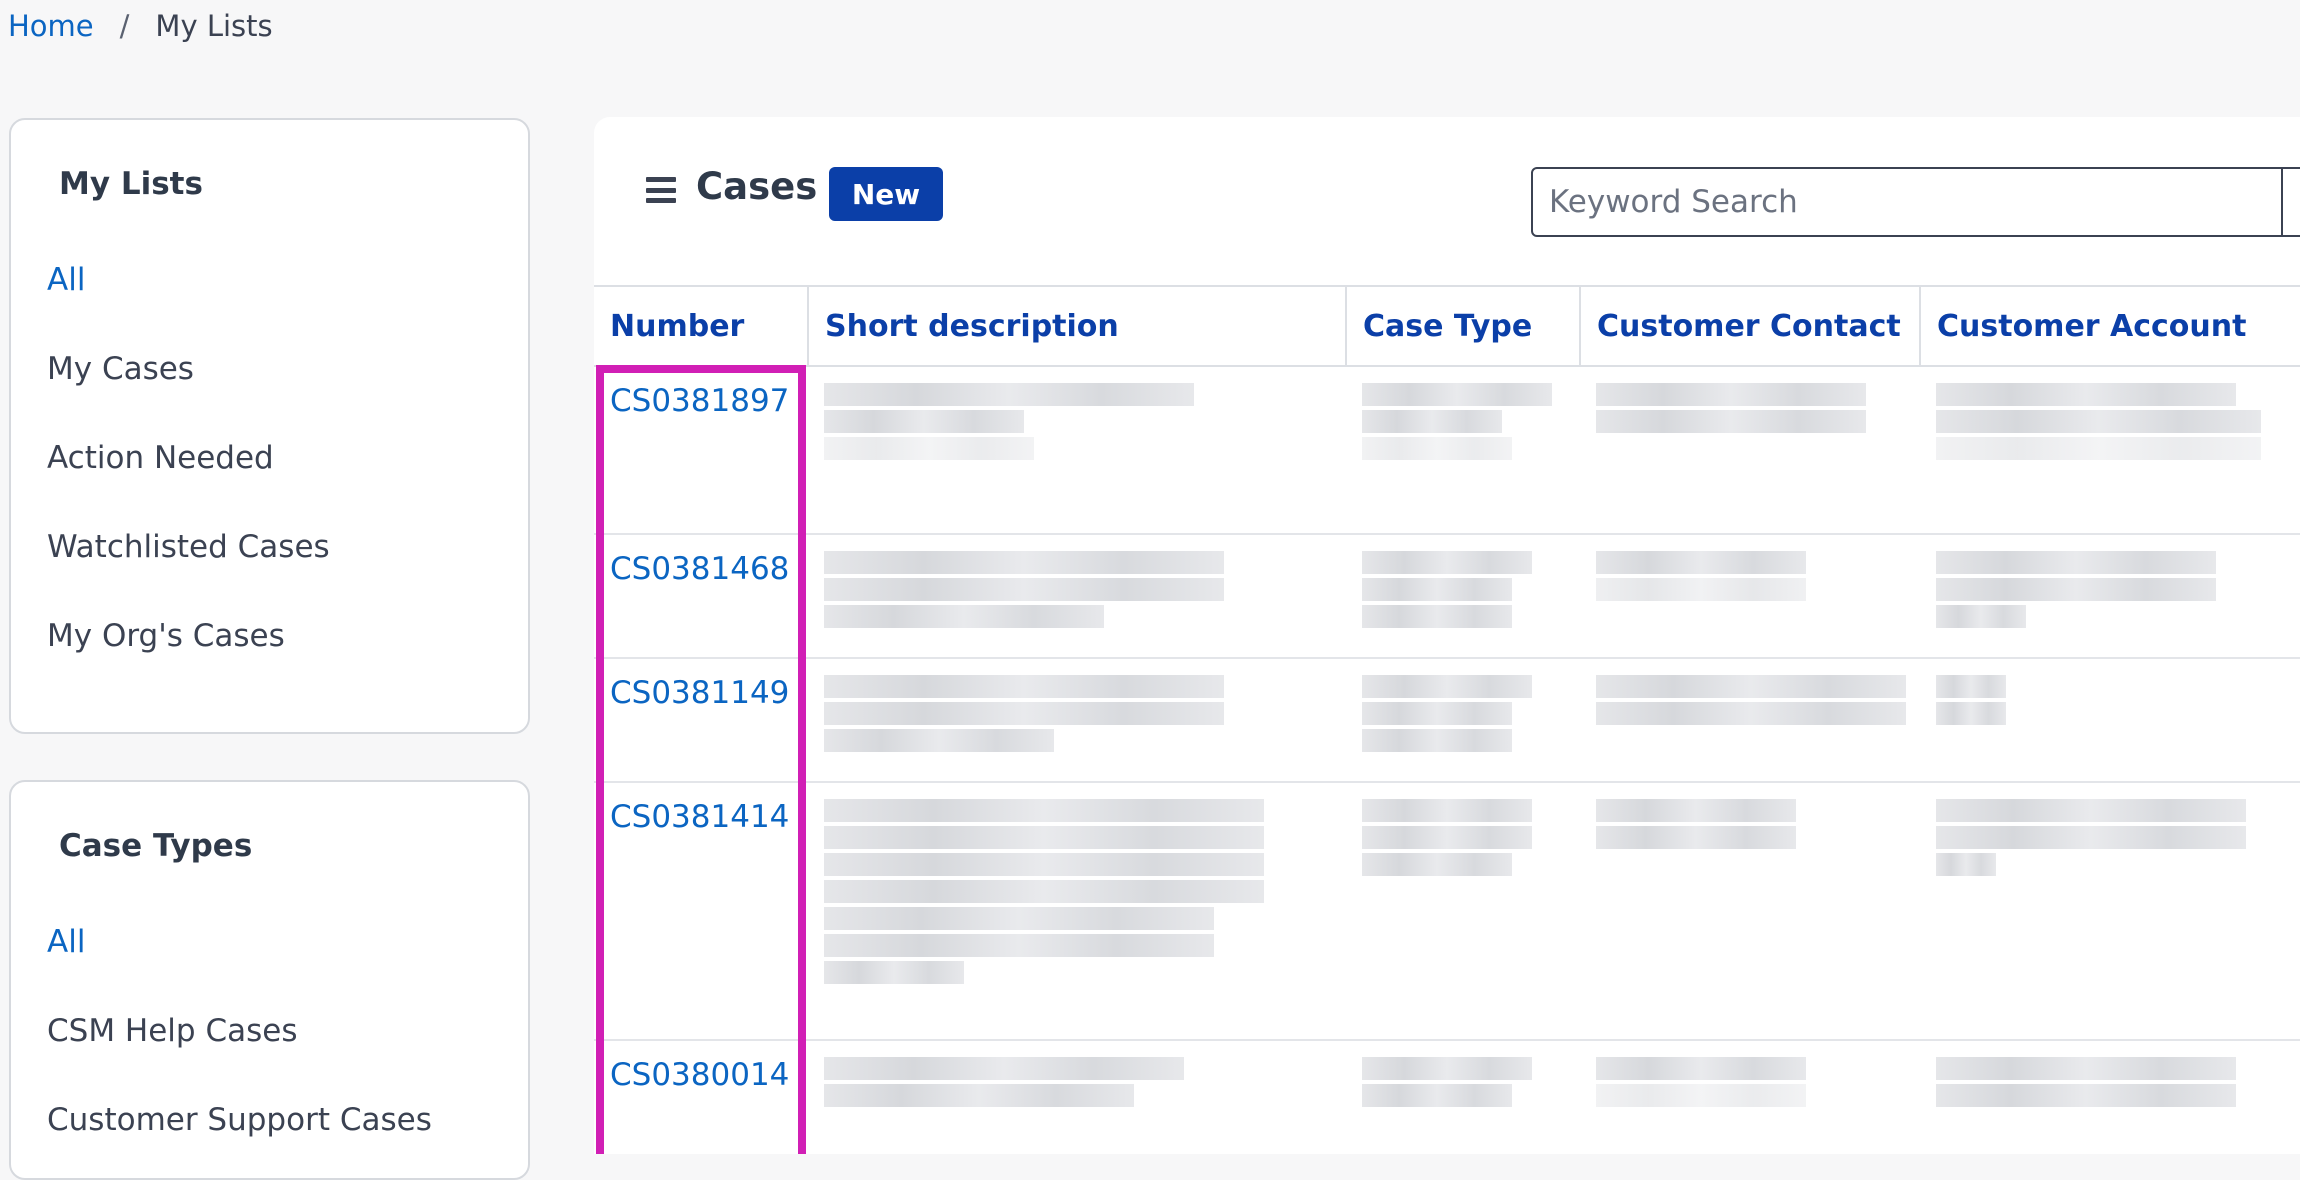  What do you see at coordinates (661, 190) in the screenshot?
I see `hamburger-menu-icon` at bounding box center [661, 190].